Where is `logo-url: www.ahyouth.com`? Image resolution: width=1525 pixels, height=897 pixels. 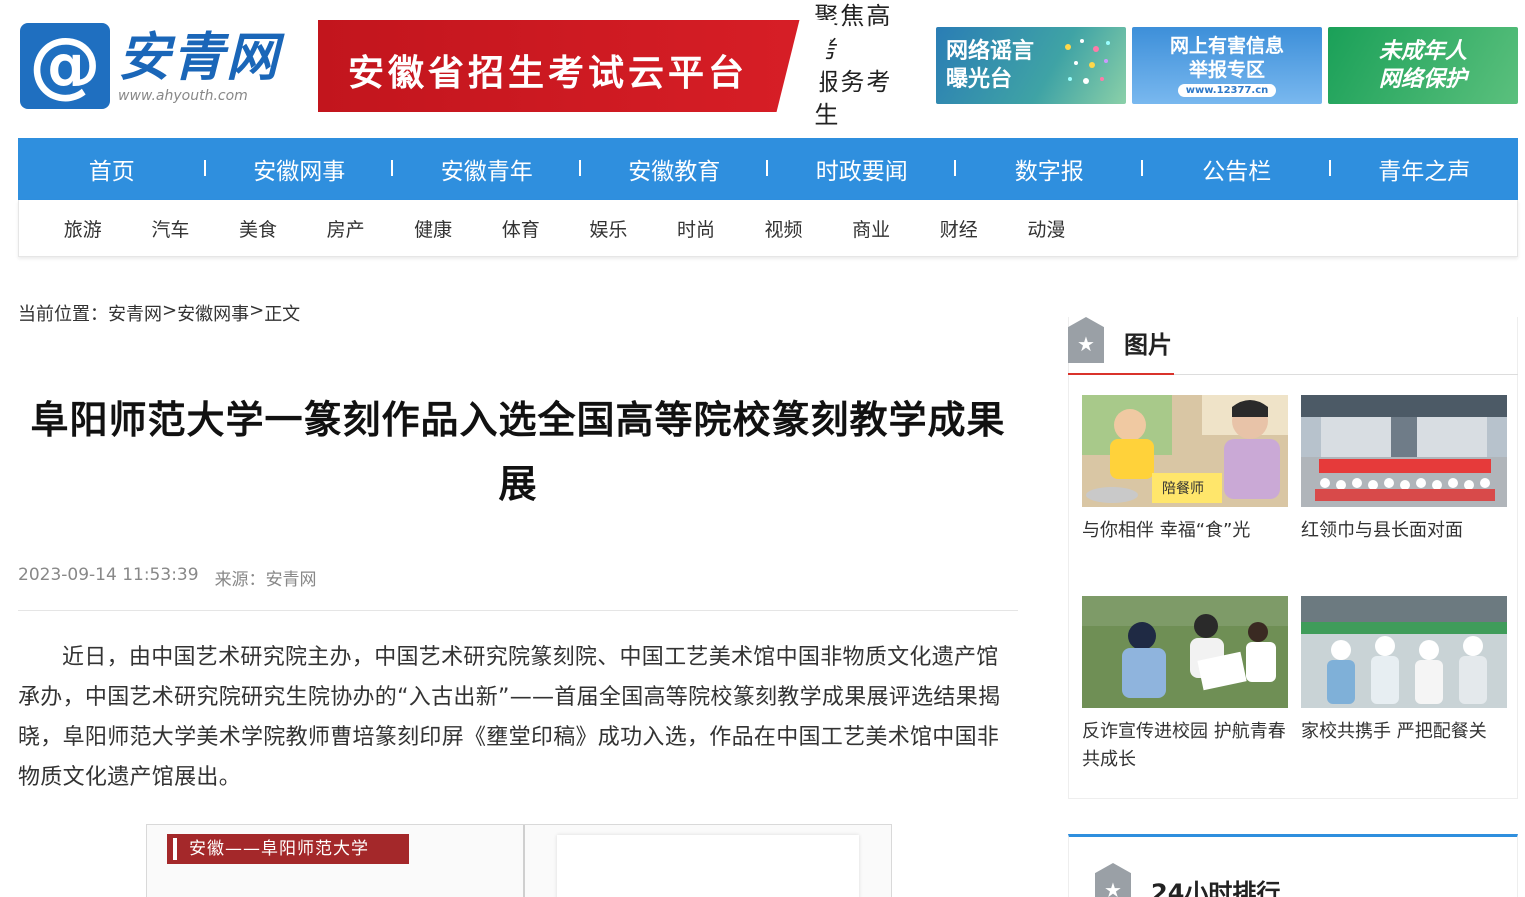
logo-url: www.ahyouth.com is located at coordinates (183, 96).